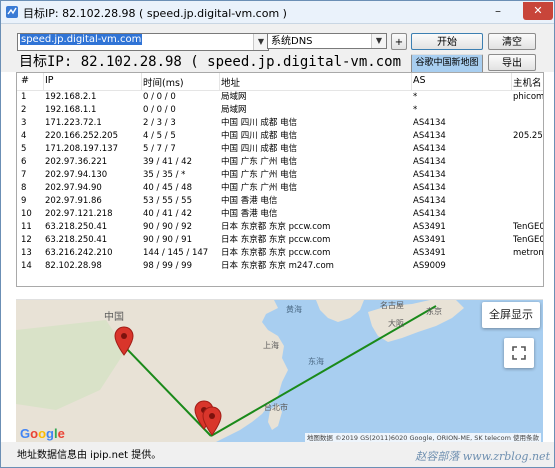  What do you see at coordinates (271, 345) in the screenshot?
I see `map-label-shanghai: 上海` at bounding box center [271, 345].